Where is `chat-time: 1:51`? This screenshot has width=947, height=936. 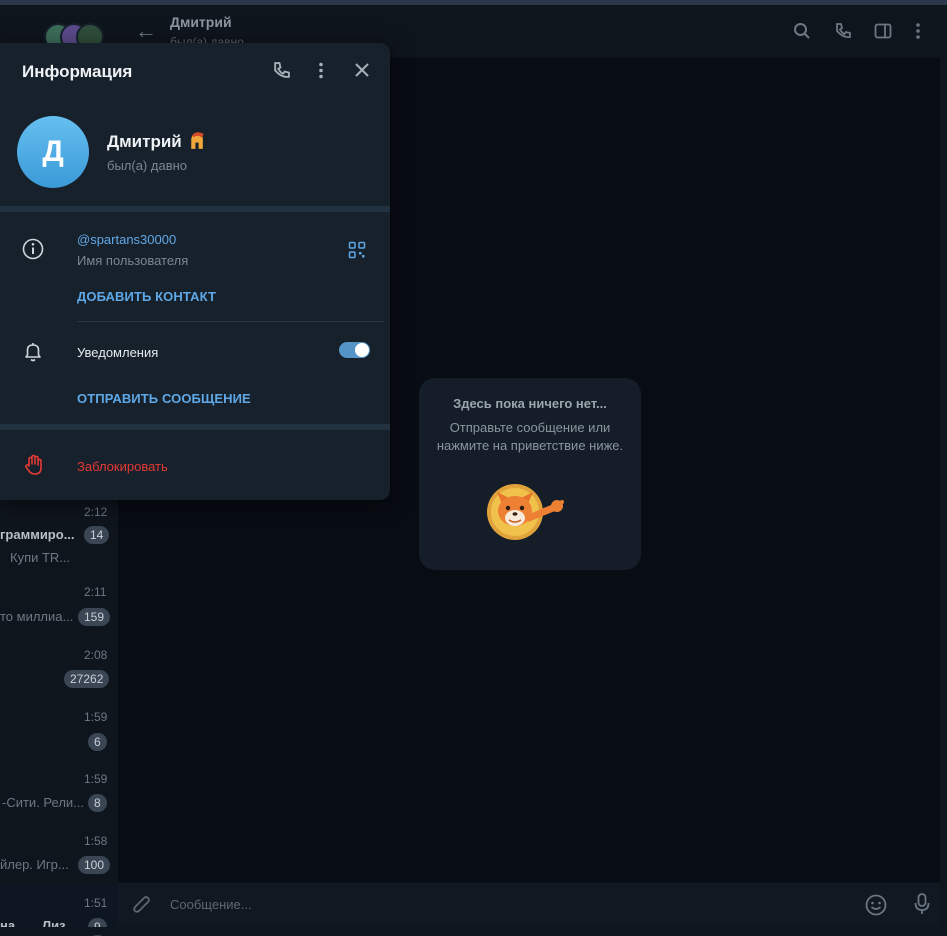
chat-time: 1:51 is located at coordinates (96, 903).